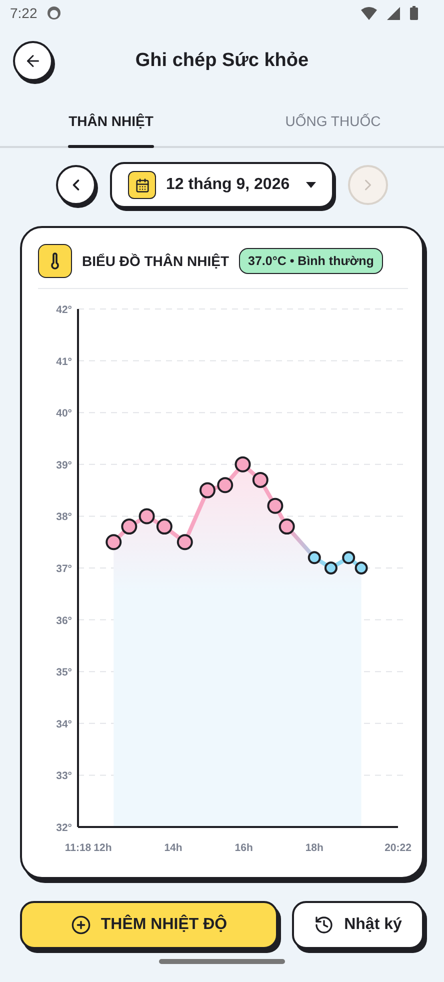 The image size is (444, 982). Describe the element at coordinates (222, 185) in the screenshot. I see `date-picker: 12 tháng 9, 2026` at that location.